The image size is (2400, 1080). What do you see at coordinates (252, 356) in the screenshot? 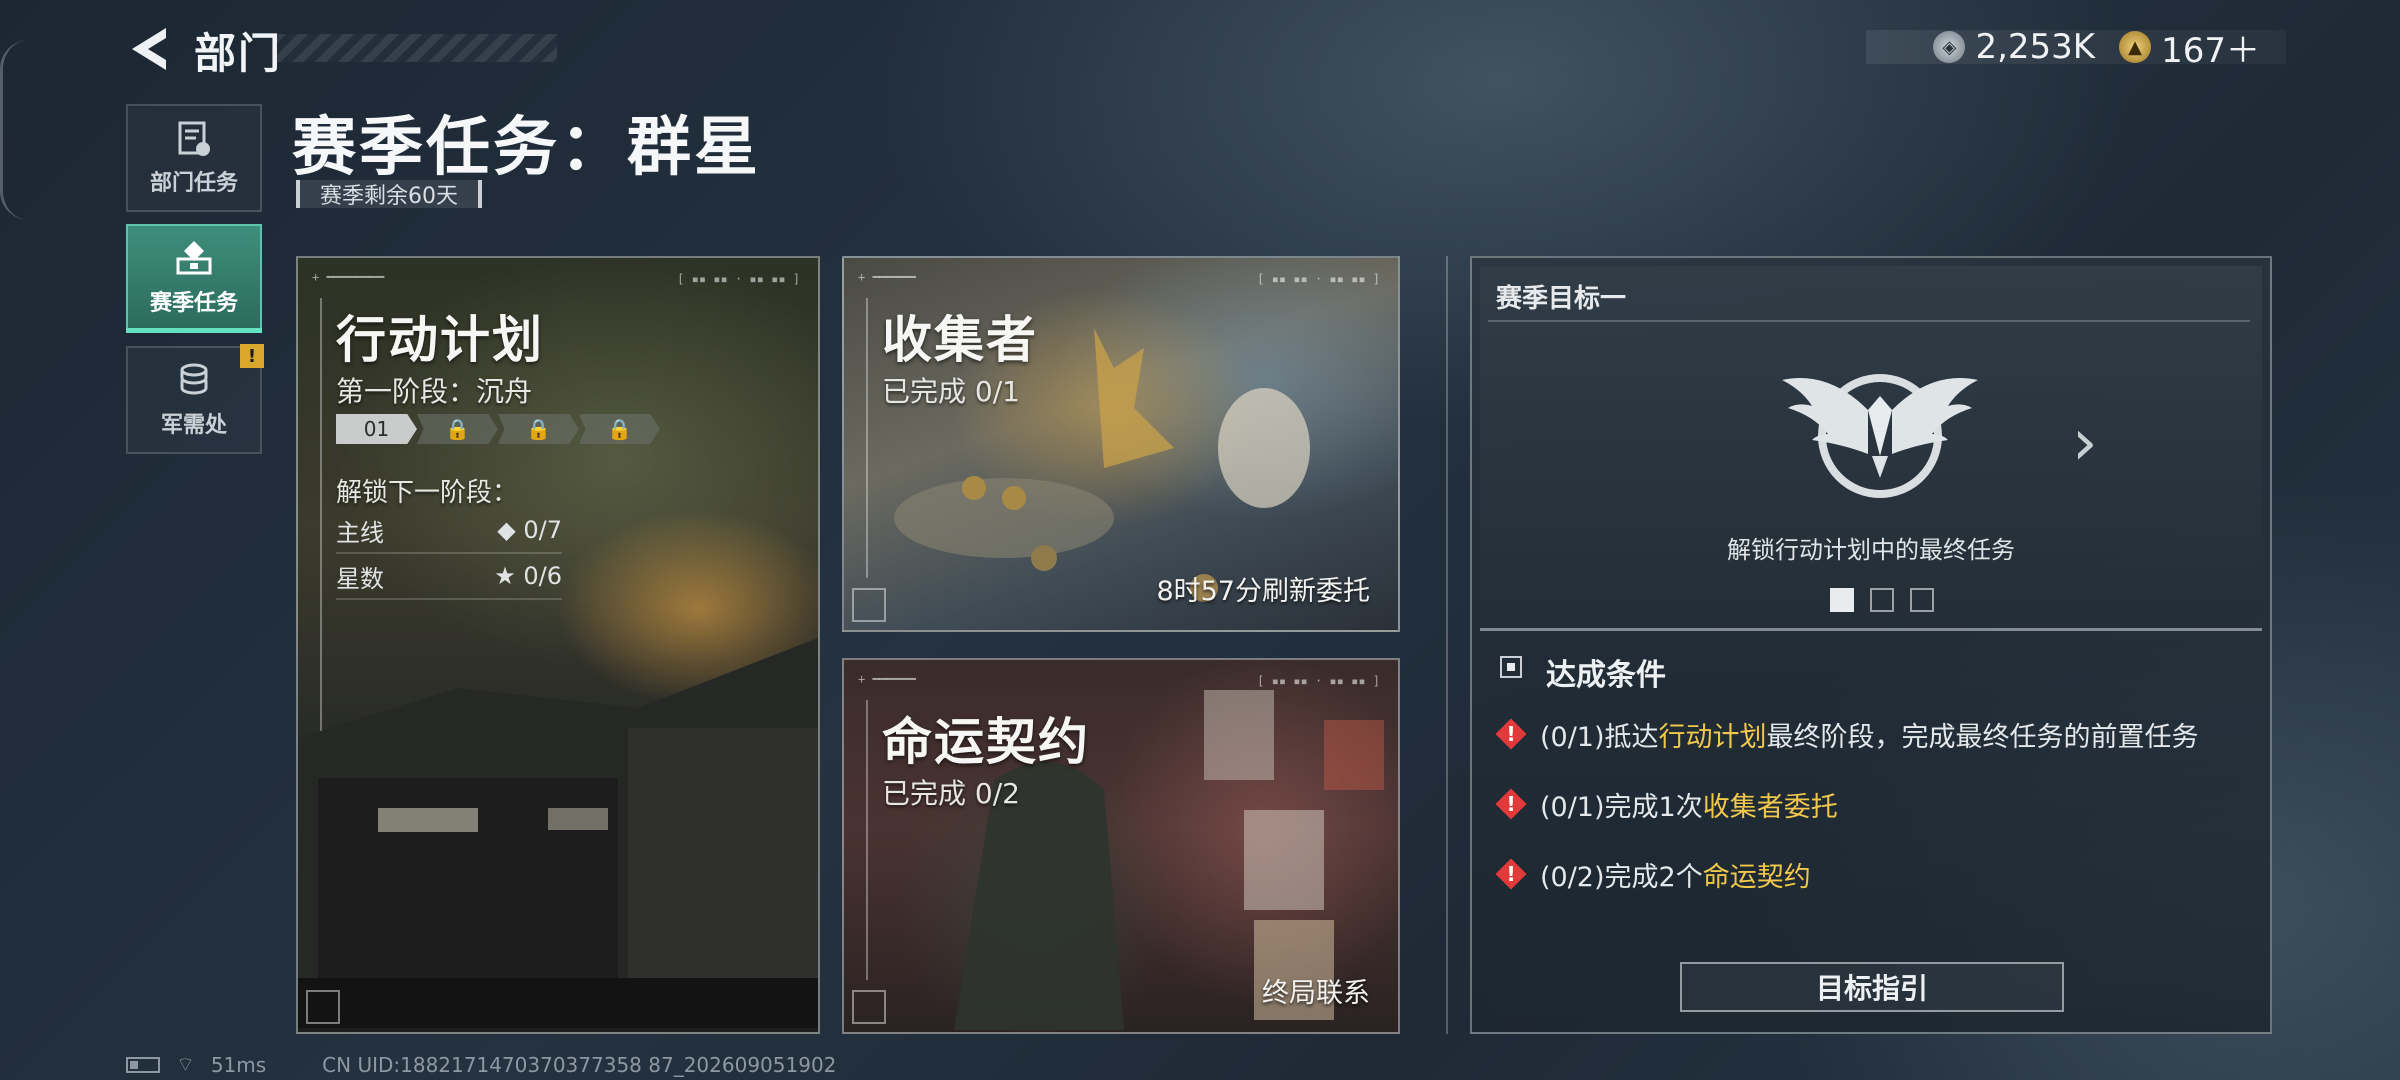
I see `notification-badge: !` at bounding box center [252, 356].